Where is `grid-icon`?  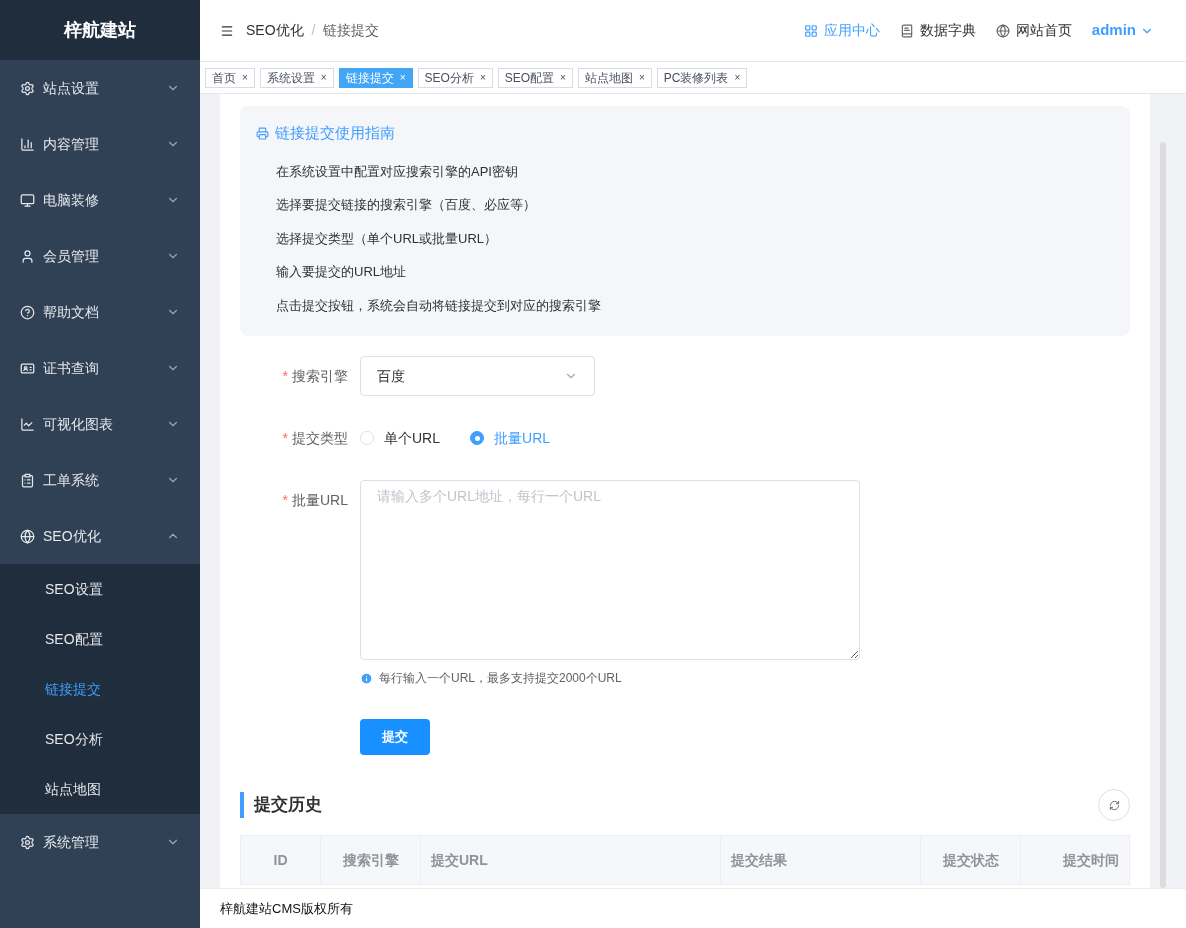 grid-icon is located at coordinates (810, 30).